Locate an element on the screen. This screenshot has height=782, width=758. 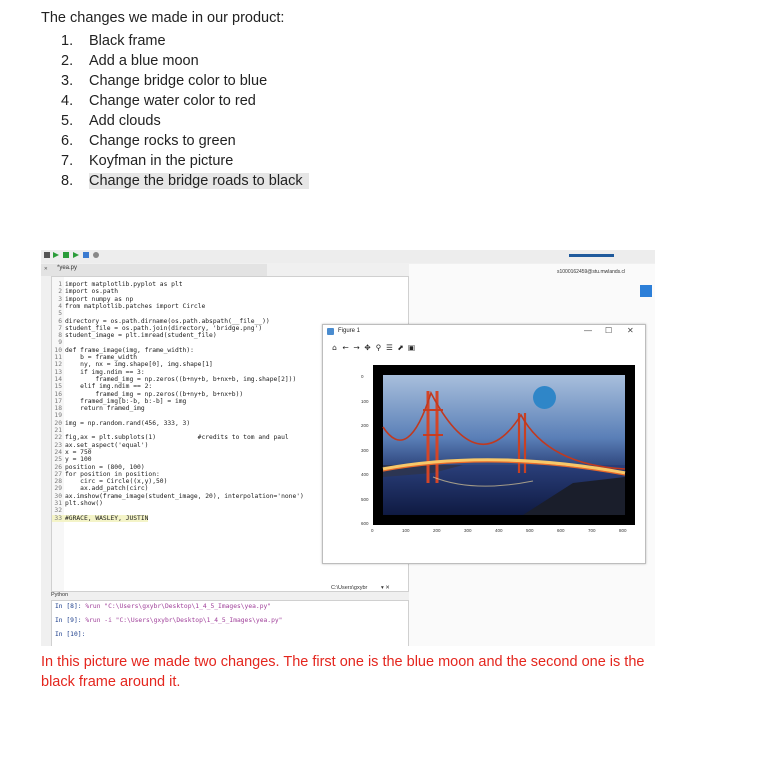
line-number: 11 is located at coordinates (58, 357).